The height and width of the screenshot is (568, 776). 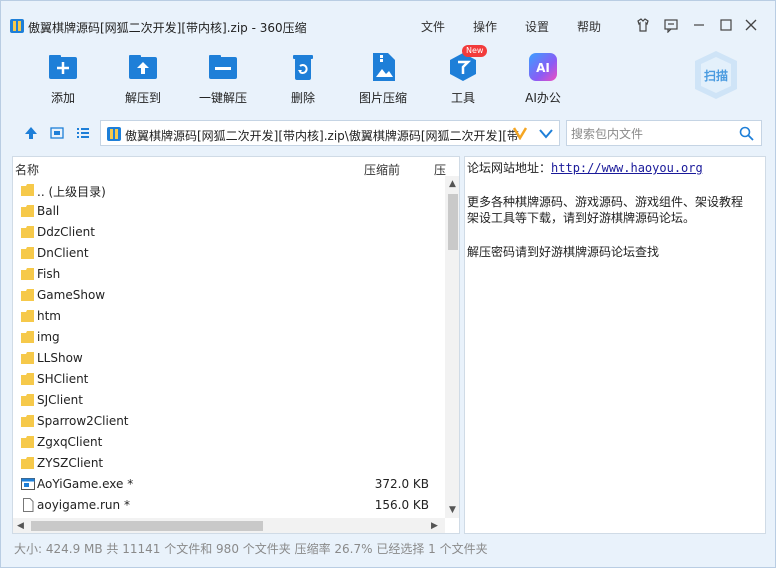 I want to click on vertical-scrollbar: ▲ ▼, so click(x=452, y=347).